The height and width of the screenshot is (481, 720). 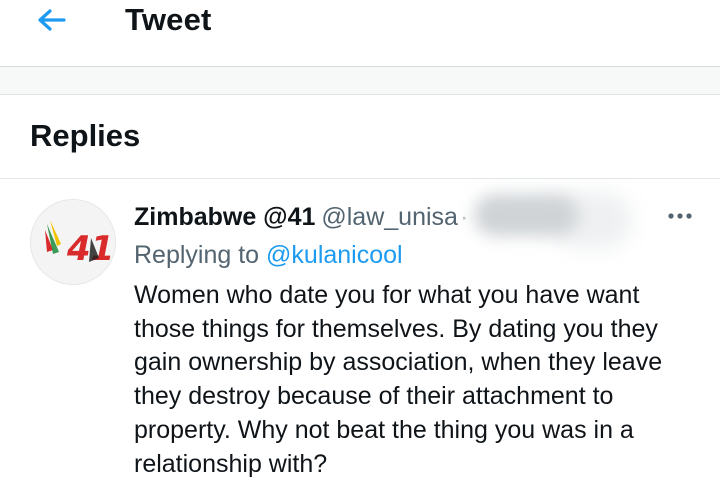 What do you see at coordinates (526, 215) in the screenshot?
I see `redacted-timestamp` at bounding box center [526, 215].